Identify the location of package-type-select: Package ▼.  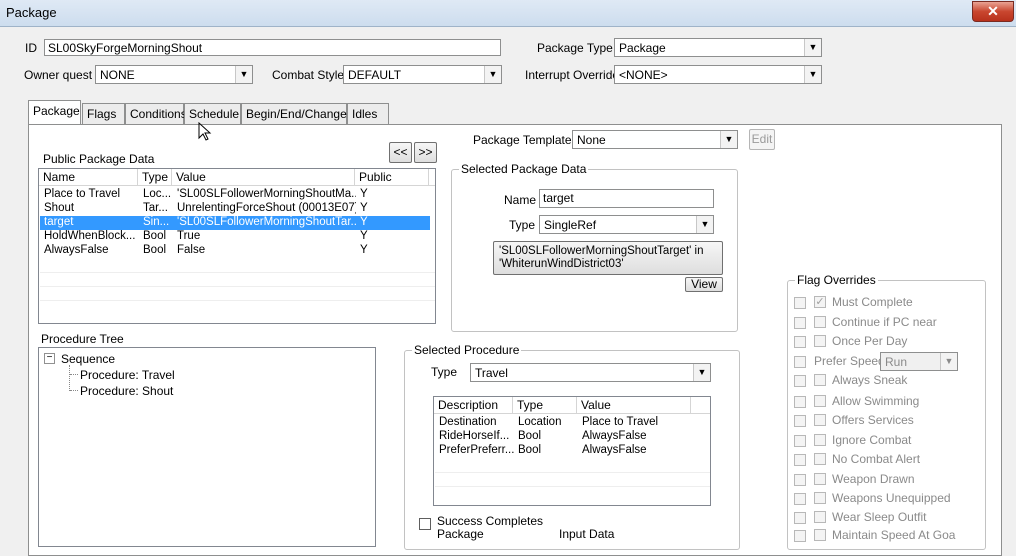
(718, 47).